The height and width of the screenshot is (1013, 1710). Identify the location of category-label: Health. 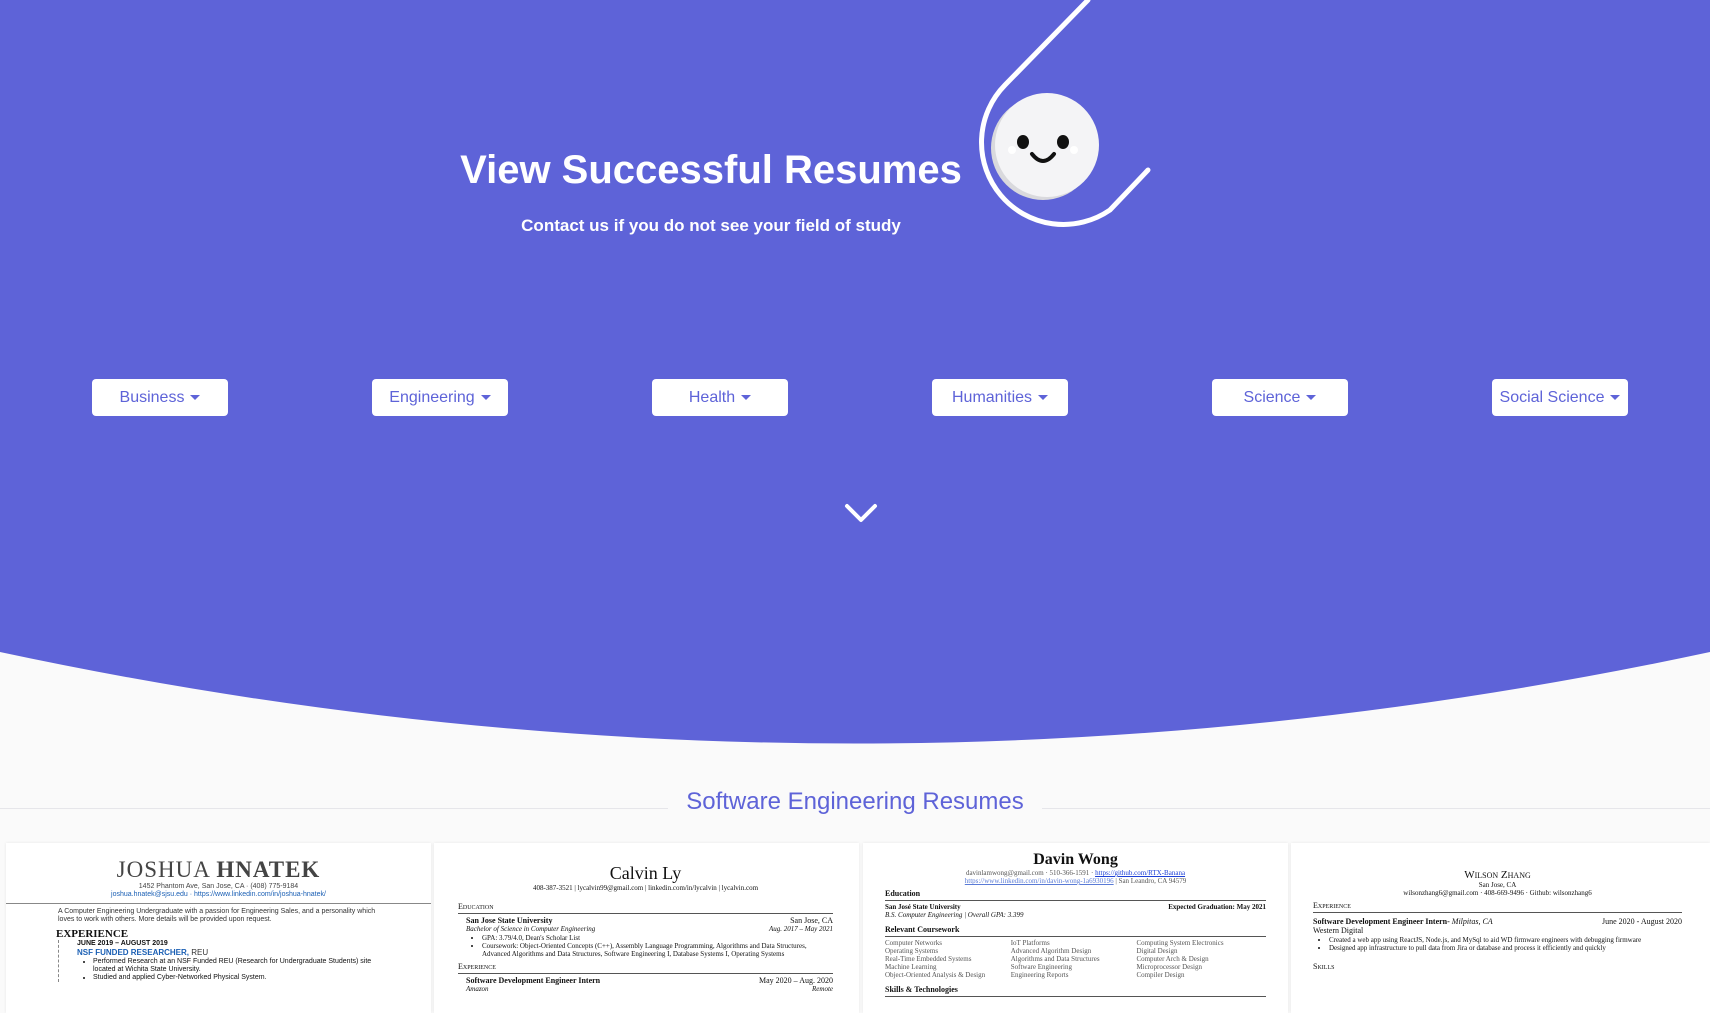
(712, 397).